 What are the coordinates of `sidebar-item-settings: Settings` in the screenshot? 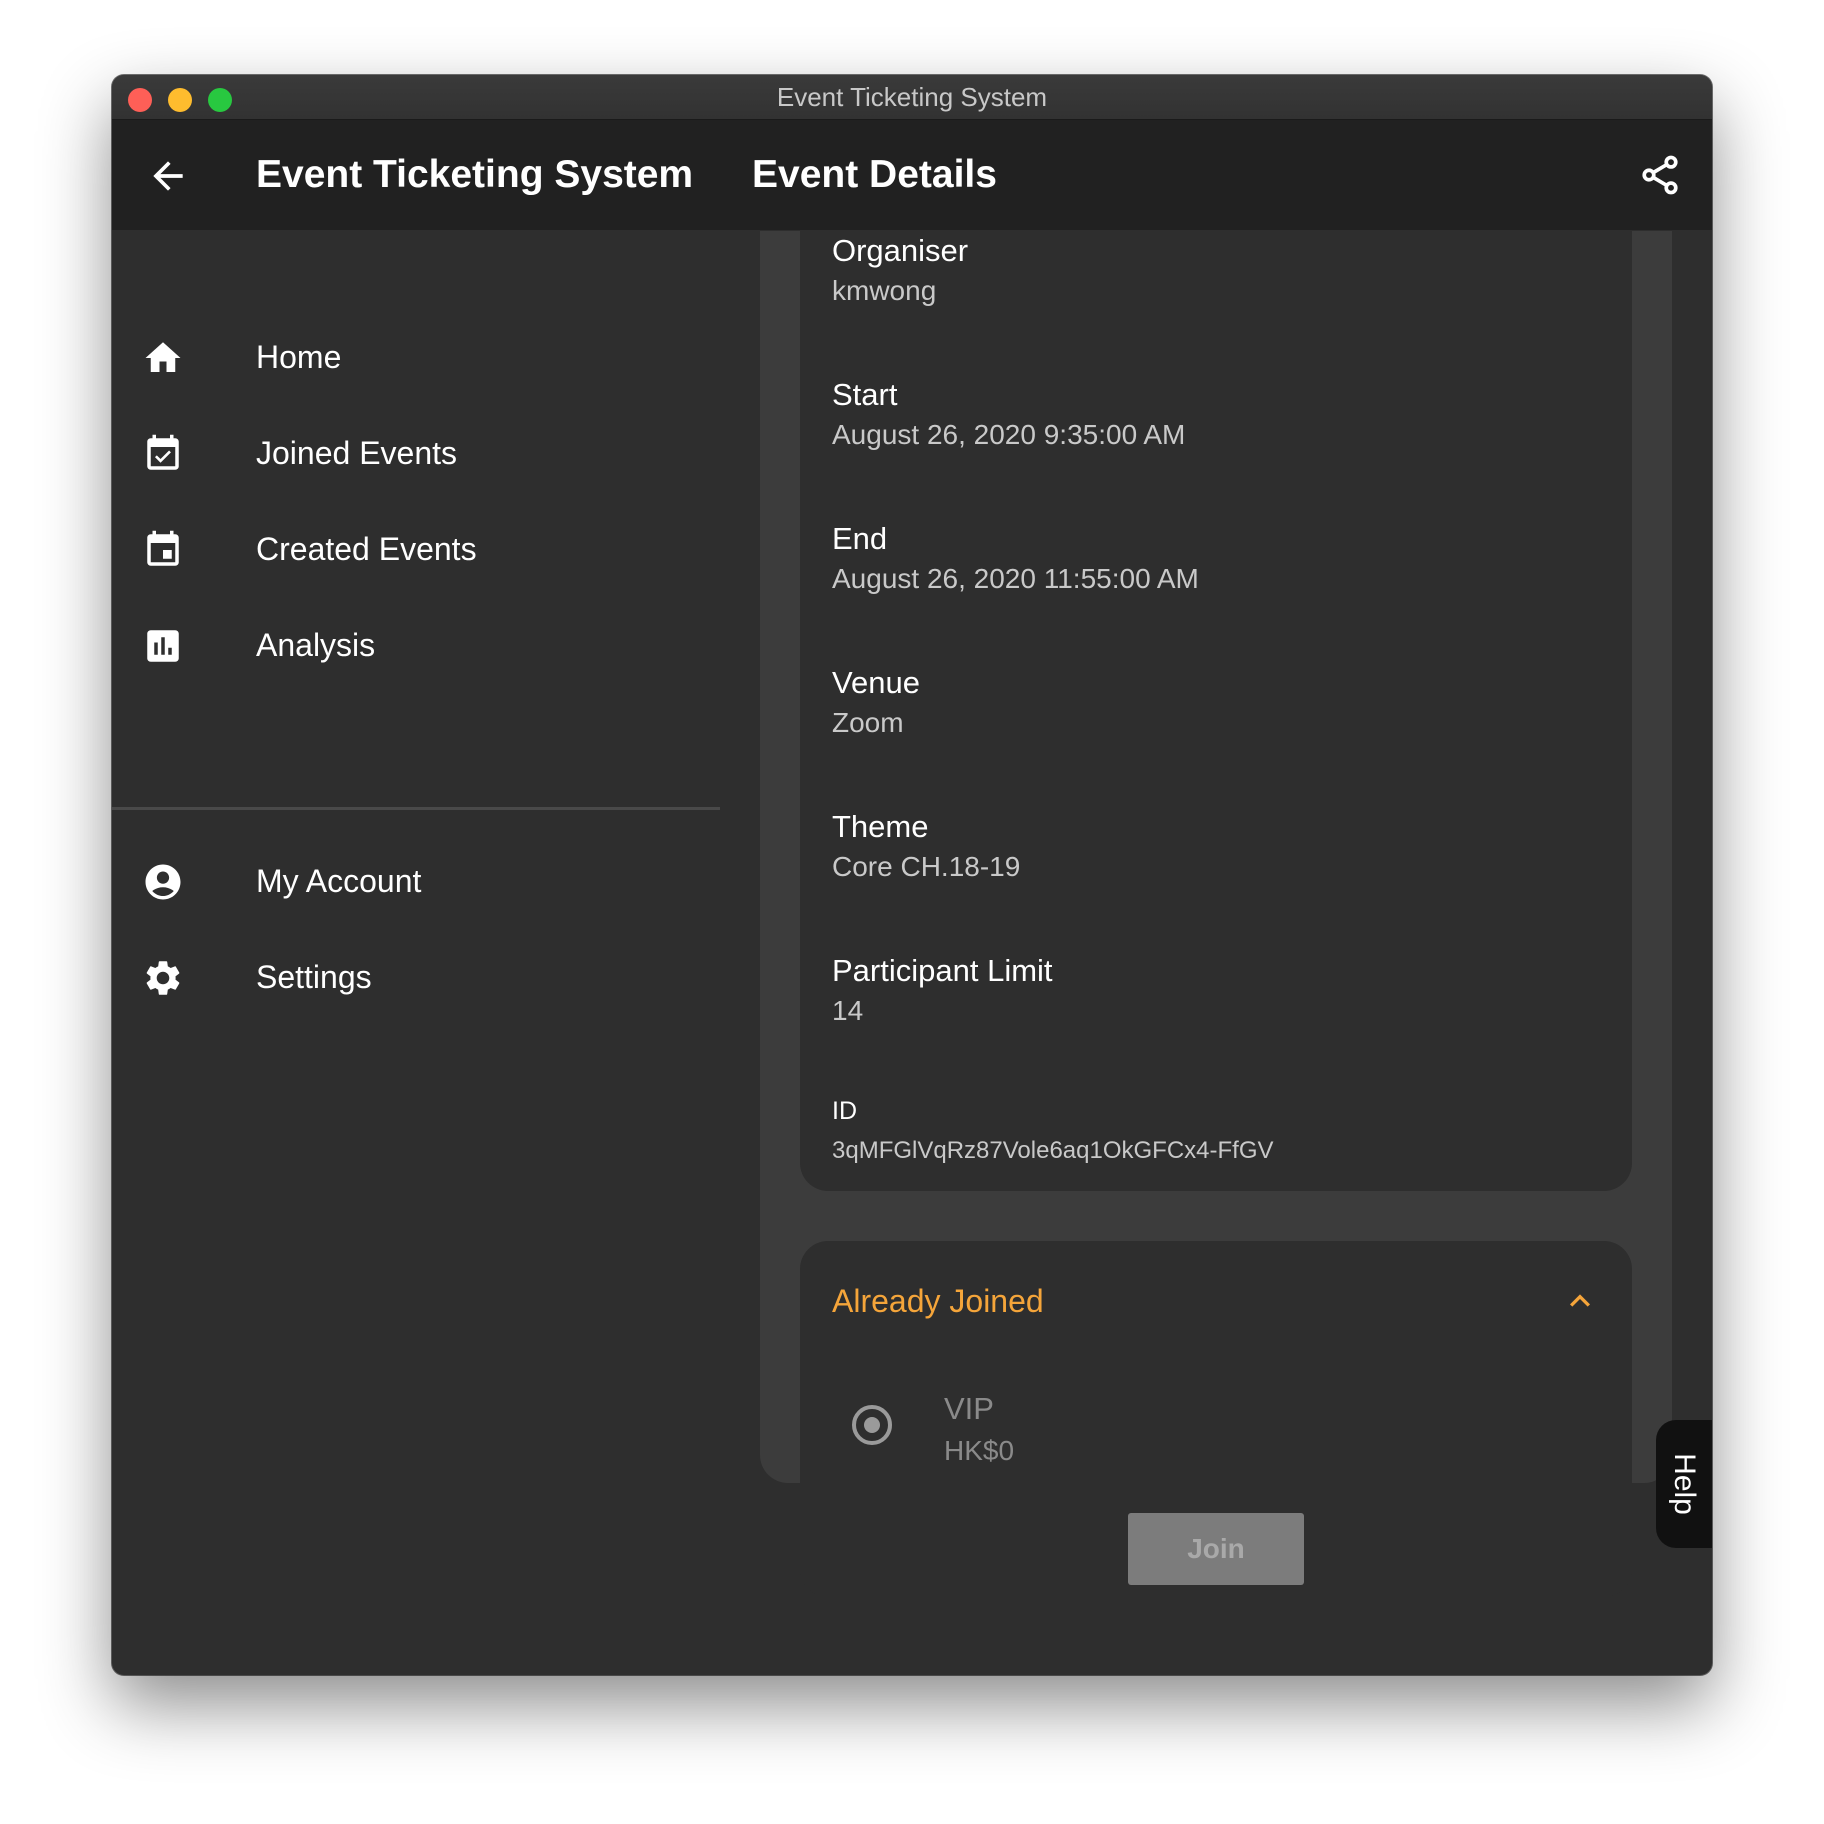 It's located at (416, 977).